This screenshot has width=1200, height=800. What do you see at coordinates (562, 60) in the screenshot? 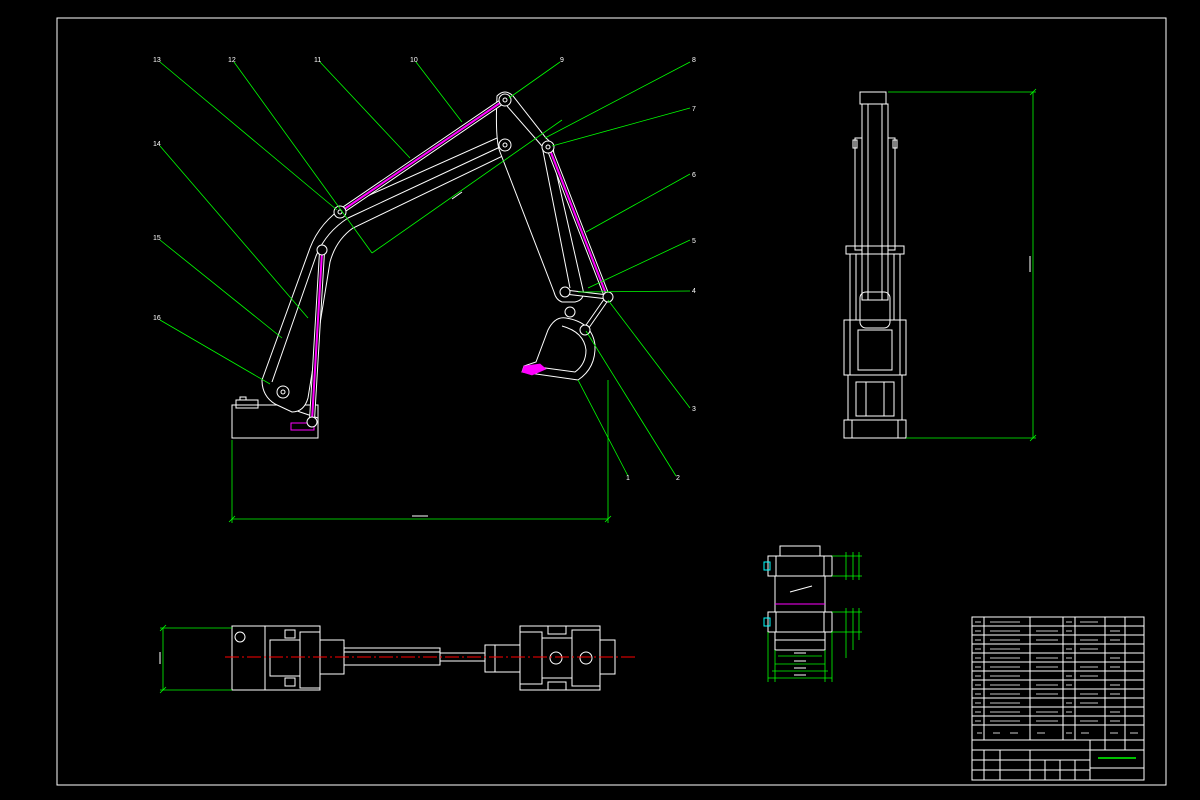
I see `callout-label-9: 9` at bounding box center [562, 60].